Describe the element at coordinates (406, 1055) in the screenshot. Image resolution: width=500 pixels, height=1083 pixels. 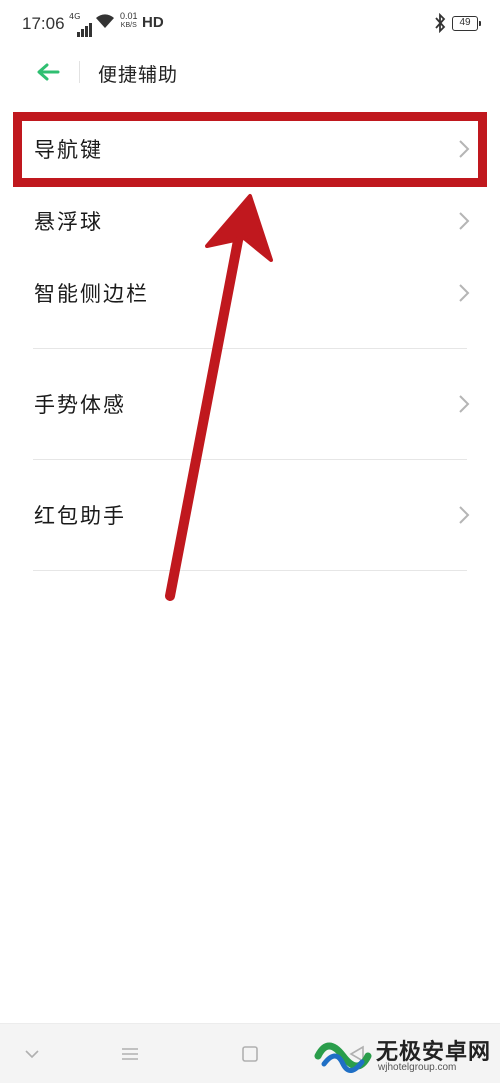
I see `watermark: 无极安卓网 wjhotelgroup.com` at that location.